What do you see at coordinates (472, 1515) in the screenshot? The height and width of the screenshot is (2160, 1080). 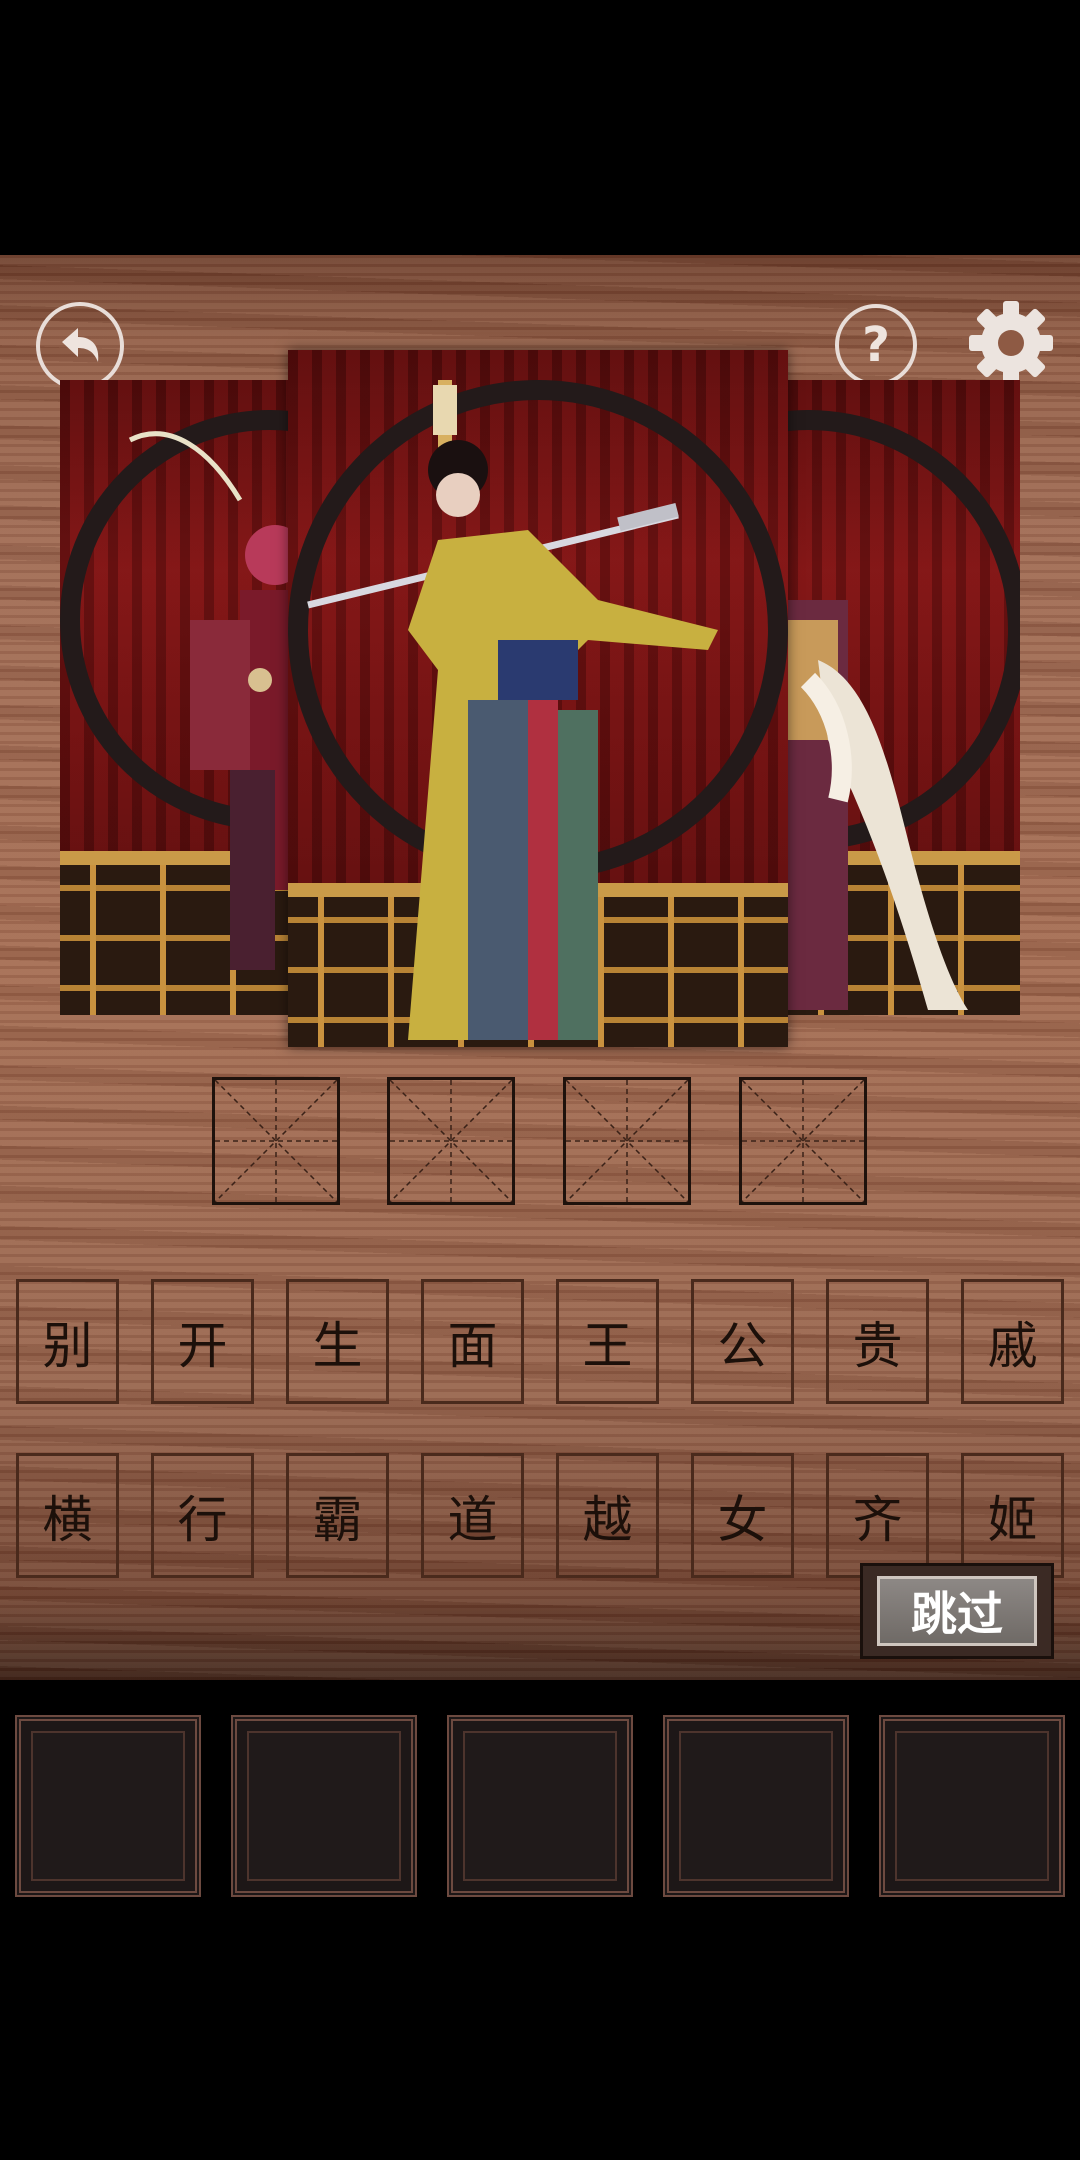 I see `char-tile: 道` at bounding box center [472, 1515].